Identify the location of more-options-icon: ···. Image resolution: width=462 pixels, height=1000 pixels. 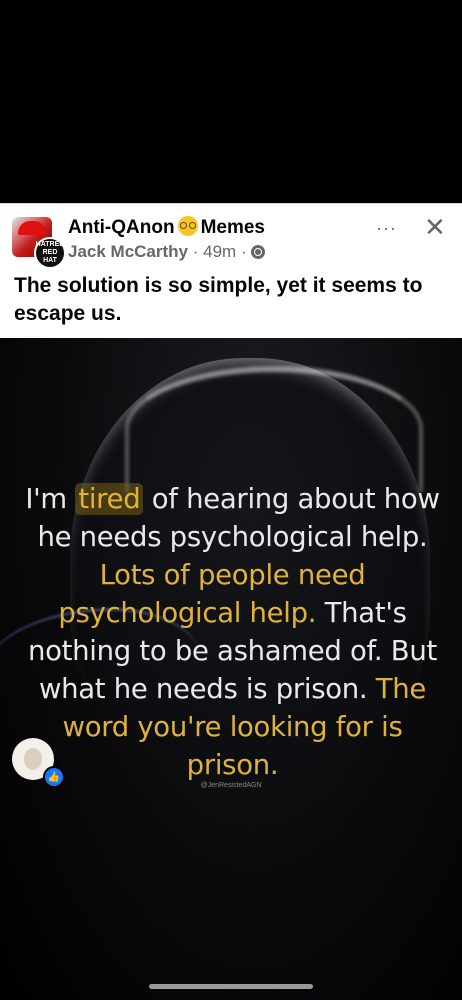
(386, 228).